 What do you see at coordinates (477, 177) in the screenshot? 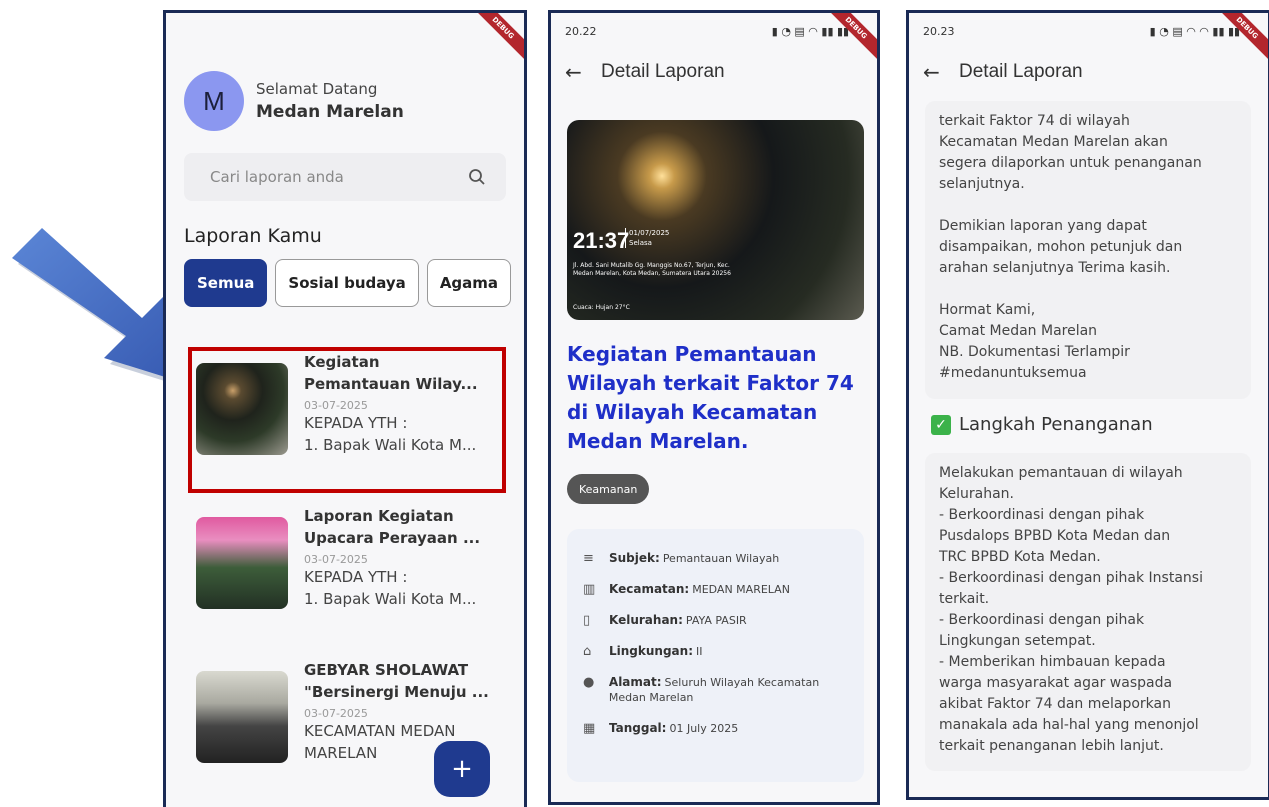
I see `search-icon` at bounding box center [477, 177].